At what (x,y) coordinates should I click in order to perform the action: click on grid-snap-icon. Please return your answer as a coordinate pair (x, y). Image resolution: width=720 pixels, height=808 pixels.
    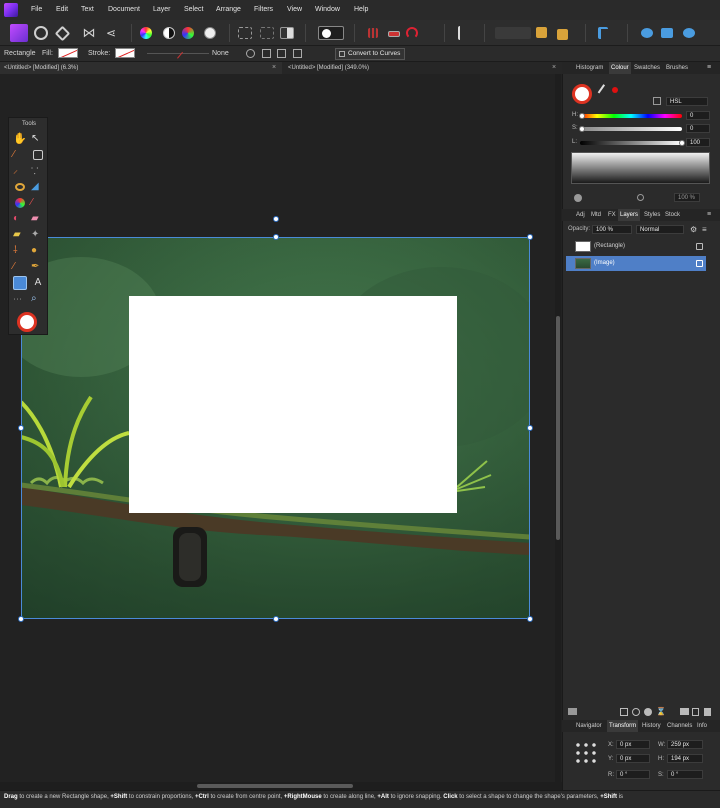
    Looking at the image, I should click on (373, 33).